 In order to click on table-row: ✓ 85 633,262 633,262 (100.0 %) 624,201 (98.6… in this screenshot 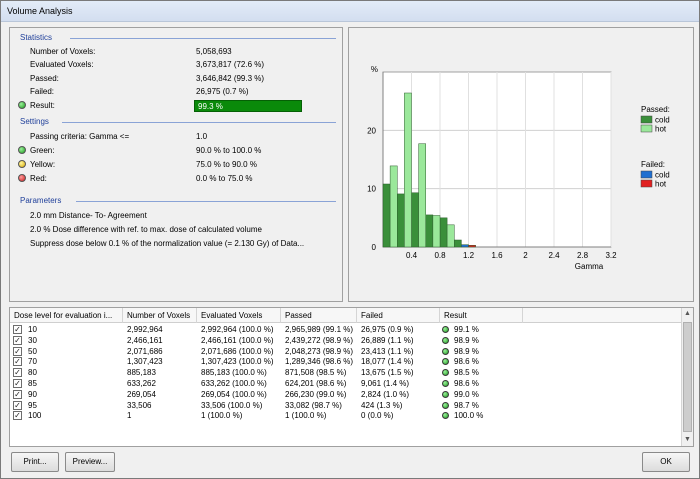, I will do `click(346, 383)`.